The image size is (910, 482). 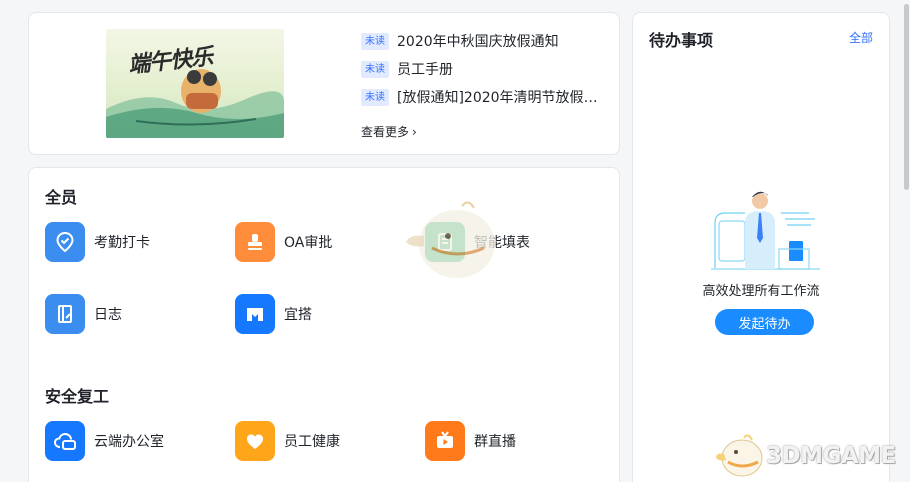 I want to click on app-attendance: 考勤打卡, so click(x=97, y=242).